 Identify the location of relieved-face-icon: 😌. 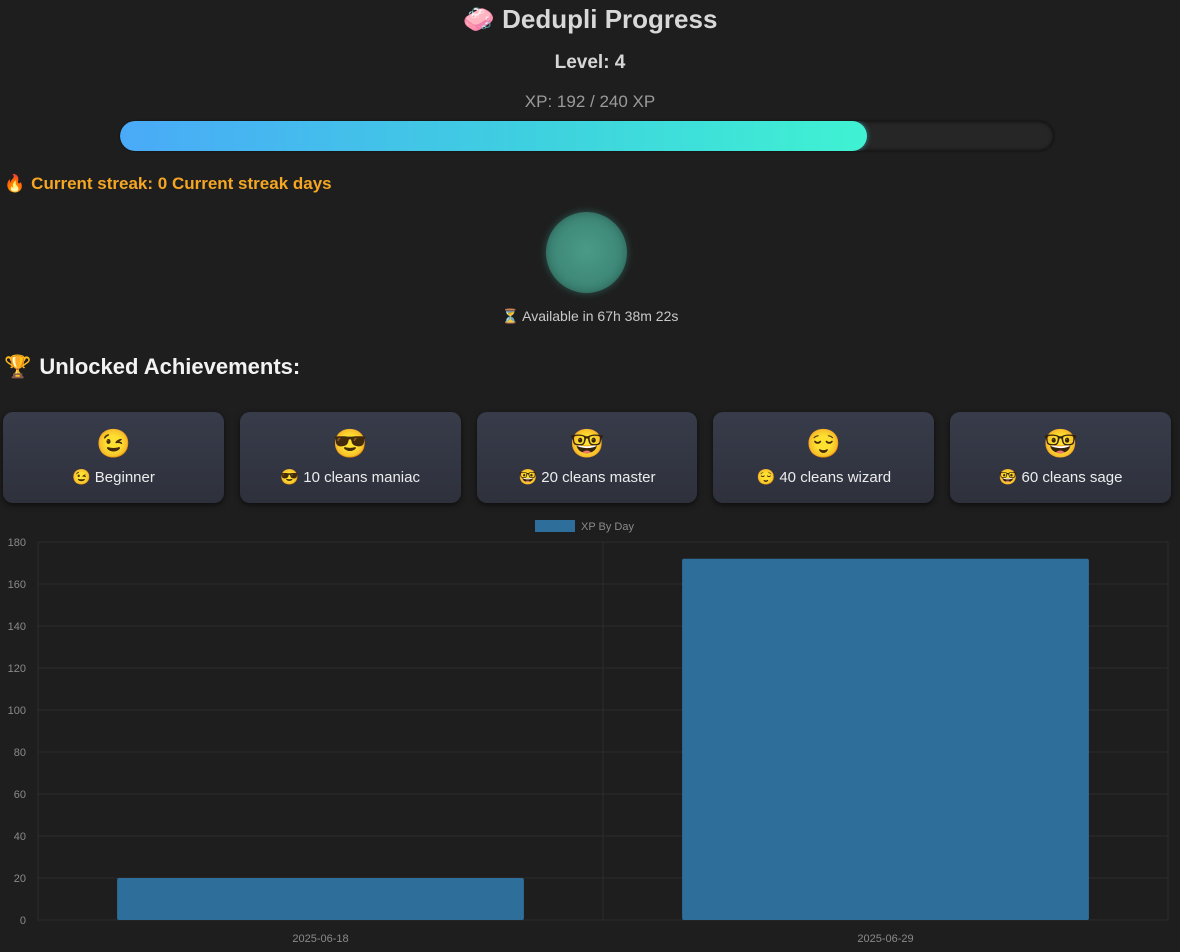
(824, 443).